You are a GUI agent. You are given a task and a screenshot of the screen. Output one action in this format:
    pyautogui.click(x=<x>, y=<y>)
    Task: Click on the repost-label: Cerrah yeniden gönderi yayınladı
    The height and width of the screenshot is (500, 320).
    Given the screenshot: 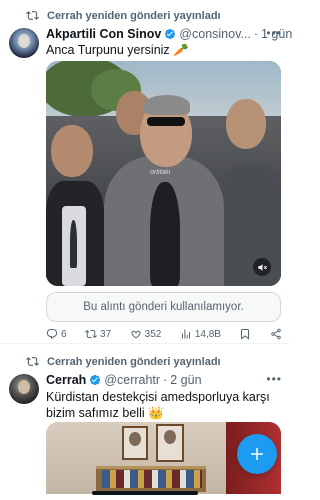 What is the action you would take?
    pyautogui.click(x=134, y=361)
    